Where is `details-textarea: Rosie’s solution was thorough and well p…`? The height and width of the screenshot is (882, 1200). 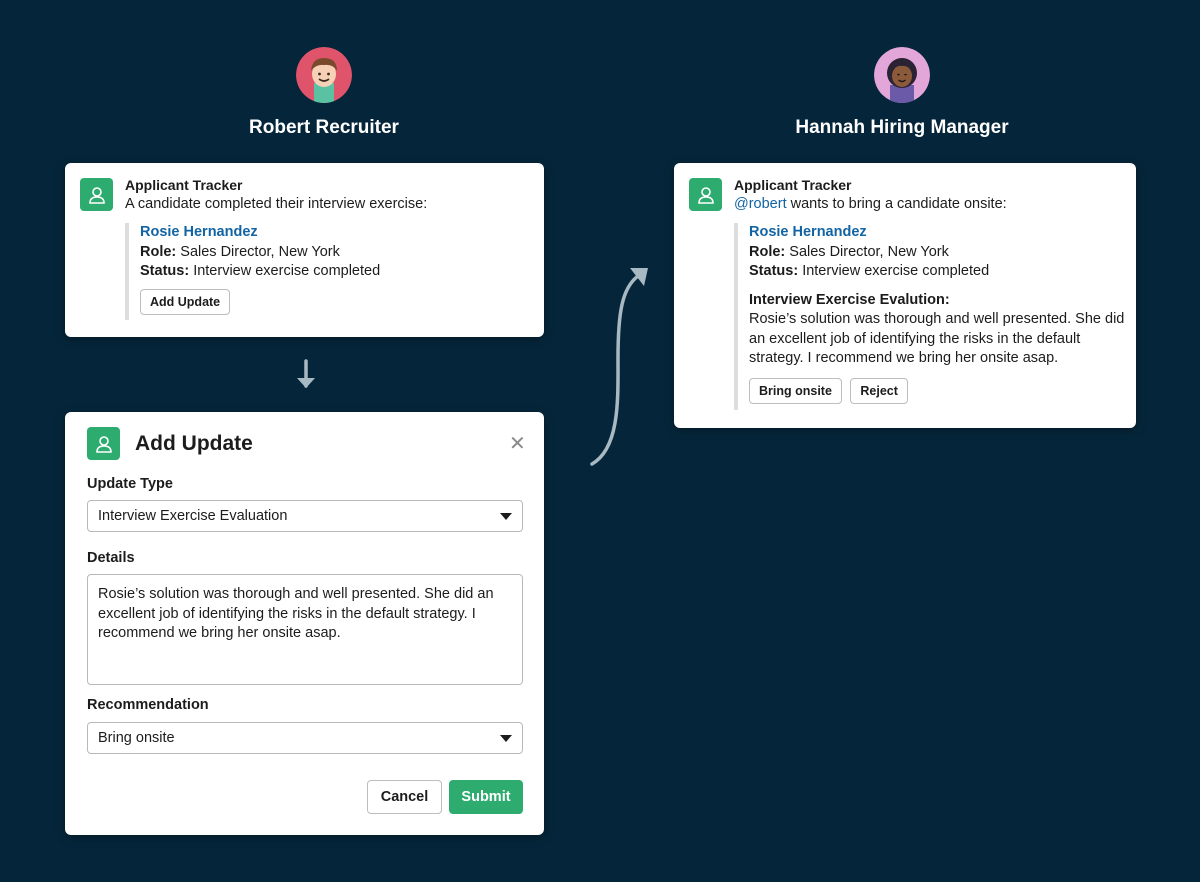
details-textarea: Rosie’s solution was thorough and well p… is located at coordinates (305, 629).